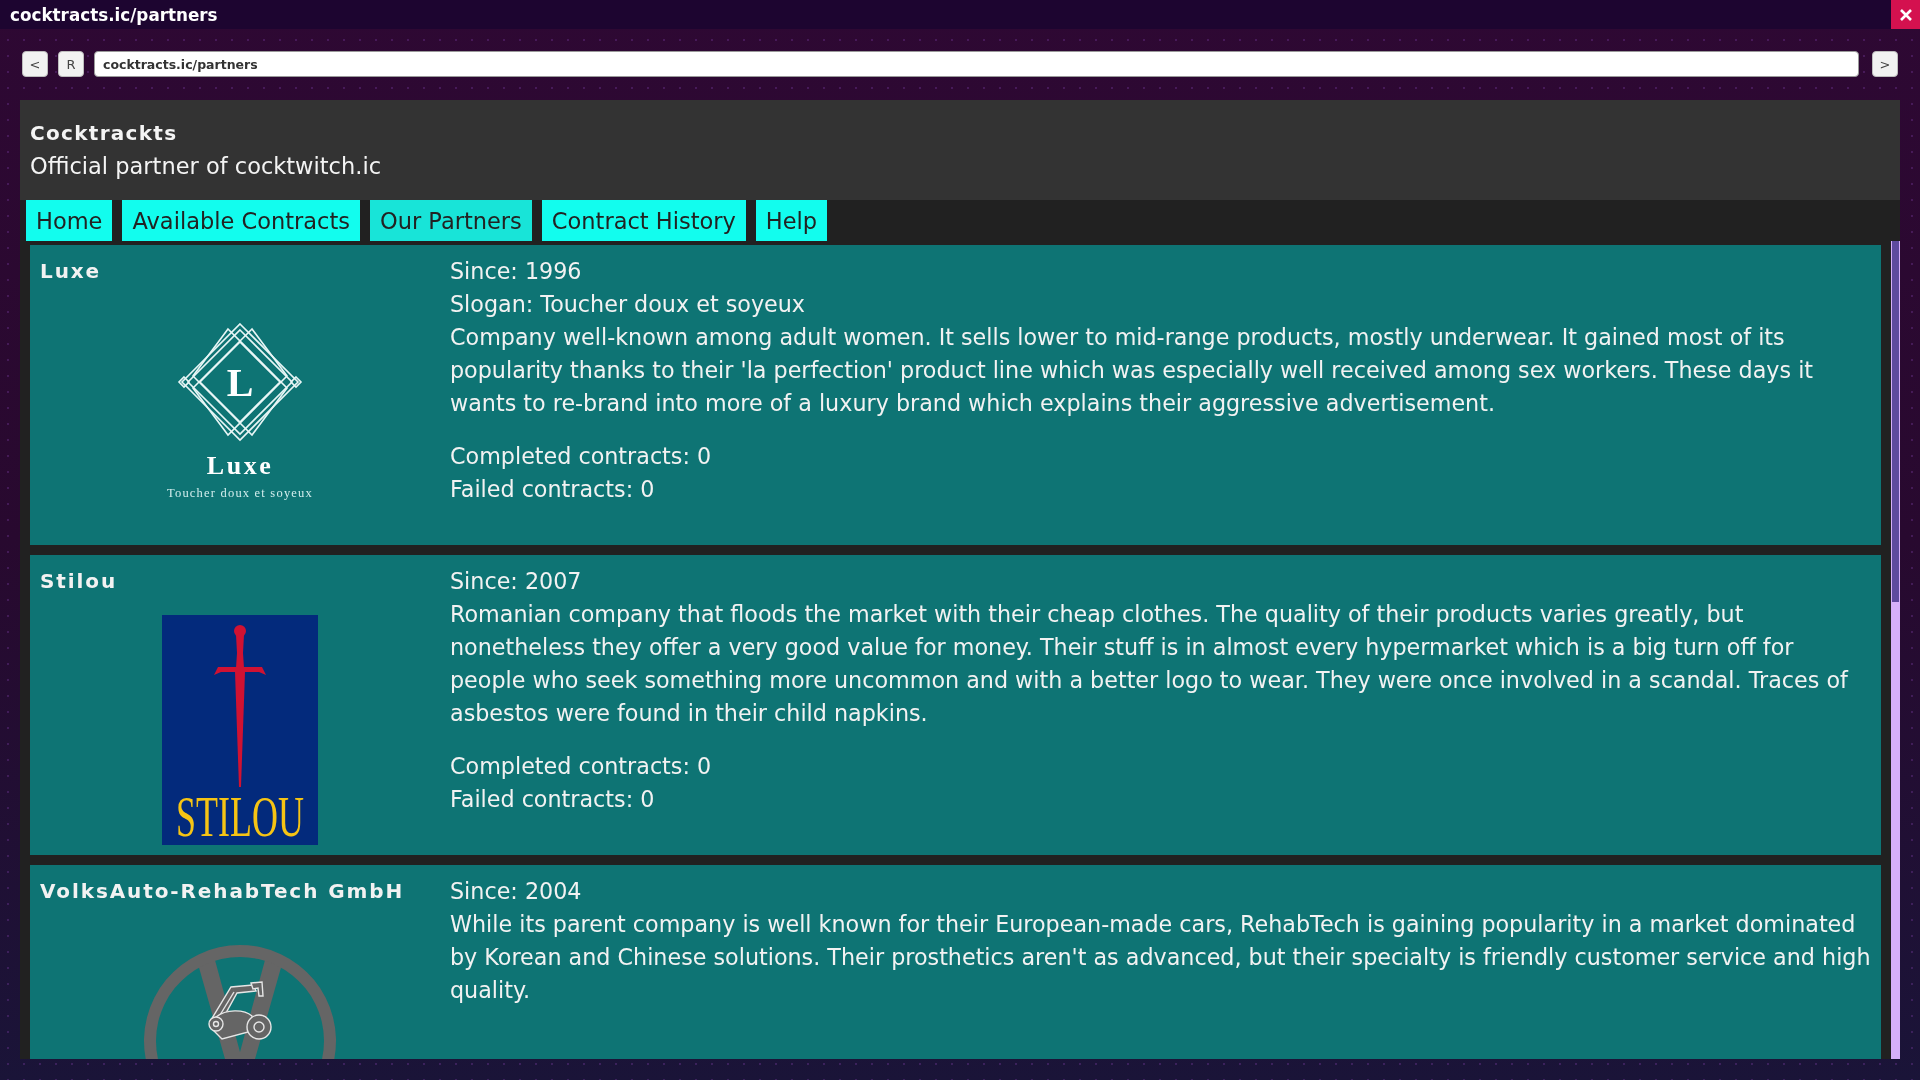  What do you see at coordinates (976, 64) in the screenshot?
I see `address-field: cocktracts.ic/partners` at bounding box center [976, 64].